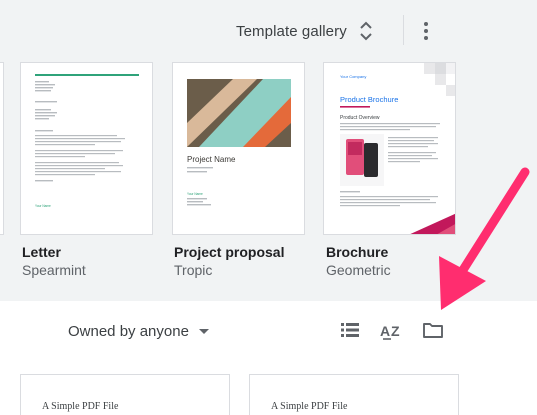 This screenshot has height=415, width=537. What do you see at coordinates (426, 31) in the screenshot?
I see `more-options-button` at bounding box center [426, 31].